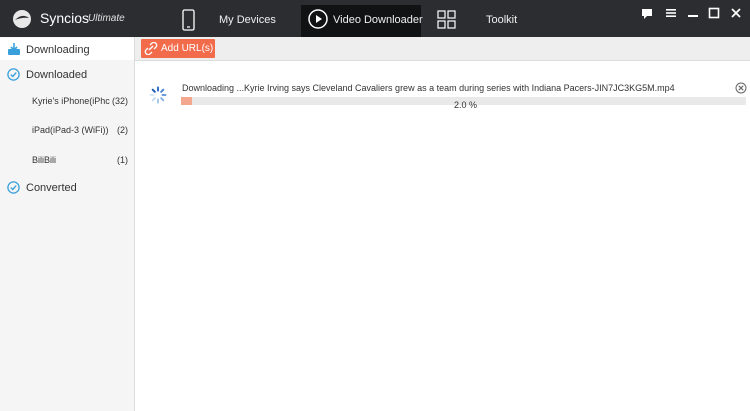  I want to click on device-name: BiliBili, so click(44, 160).